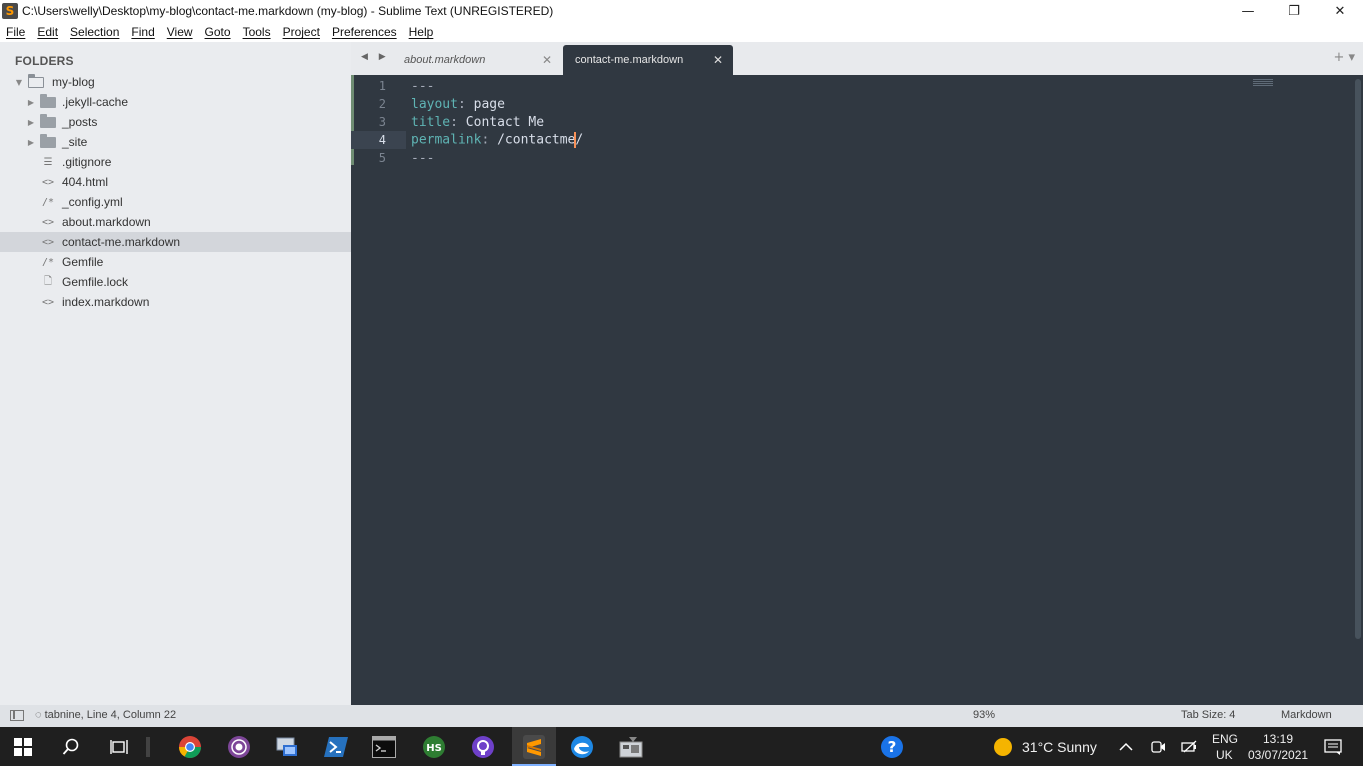 The height and width of the screenshot is (766, 1363). I want to click on new-tab-and-overflow-icon: + ▾, so click(1344, 57).